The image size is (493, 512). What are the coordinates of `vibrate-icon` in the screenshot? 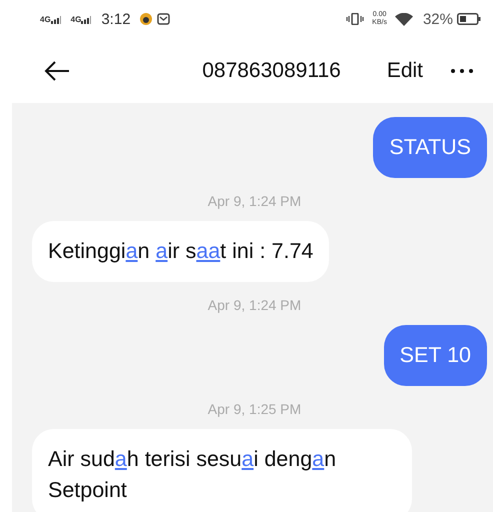 It's located at (355, 19).